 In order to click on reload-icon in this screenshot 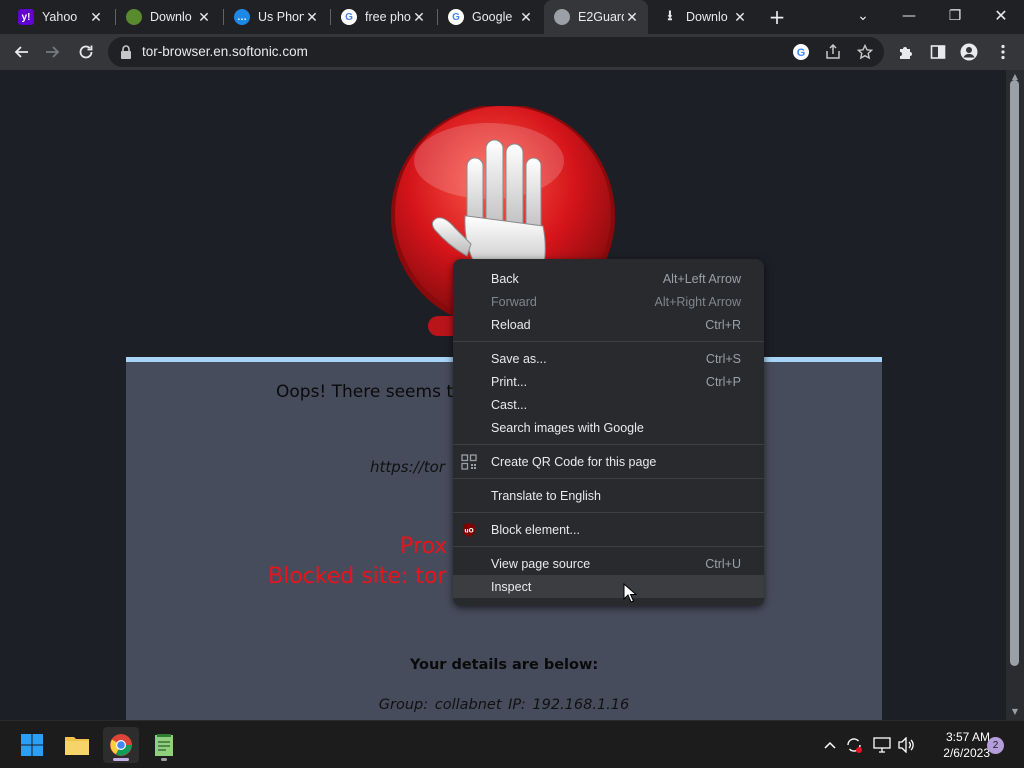, I will do `click(86, 52)`.